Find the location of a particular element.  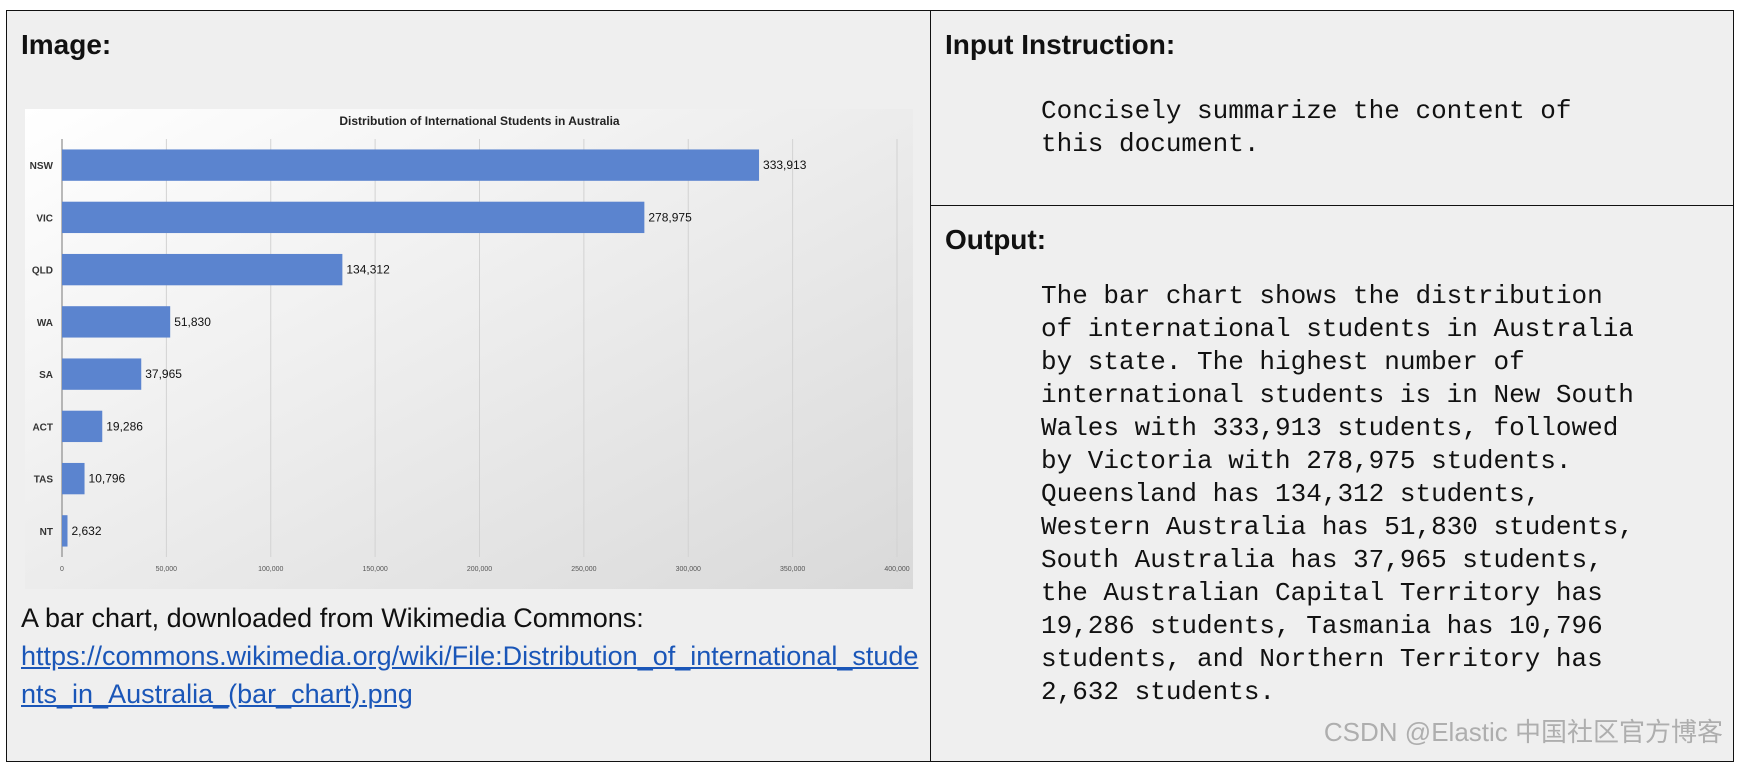

value-label: 37,965 is located at coordinates (163, 374).